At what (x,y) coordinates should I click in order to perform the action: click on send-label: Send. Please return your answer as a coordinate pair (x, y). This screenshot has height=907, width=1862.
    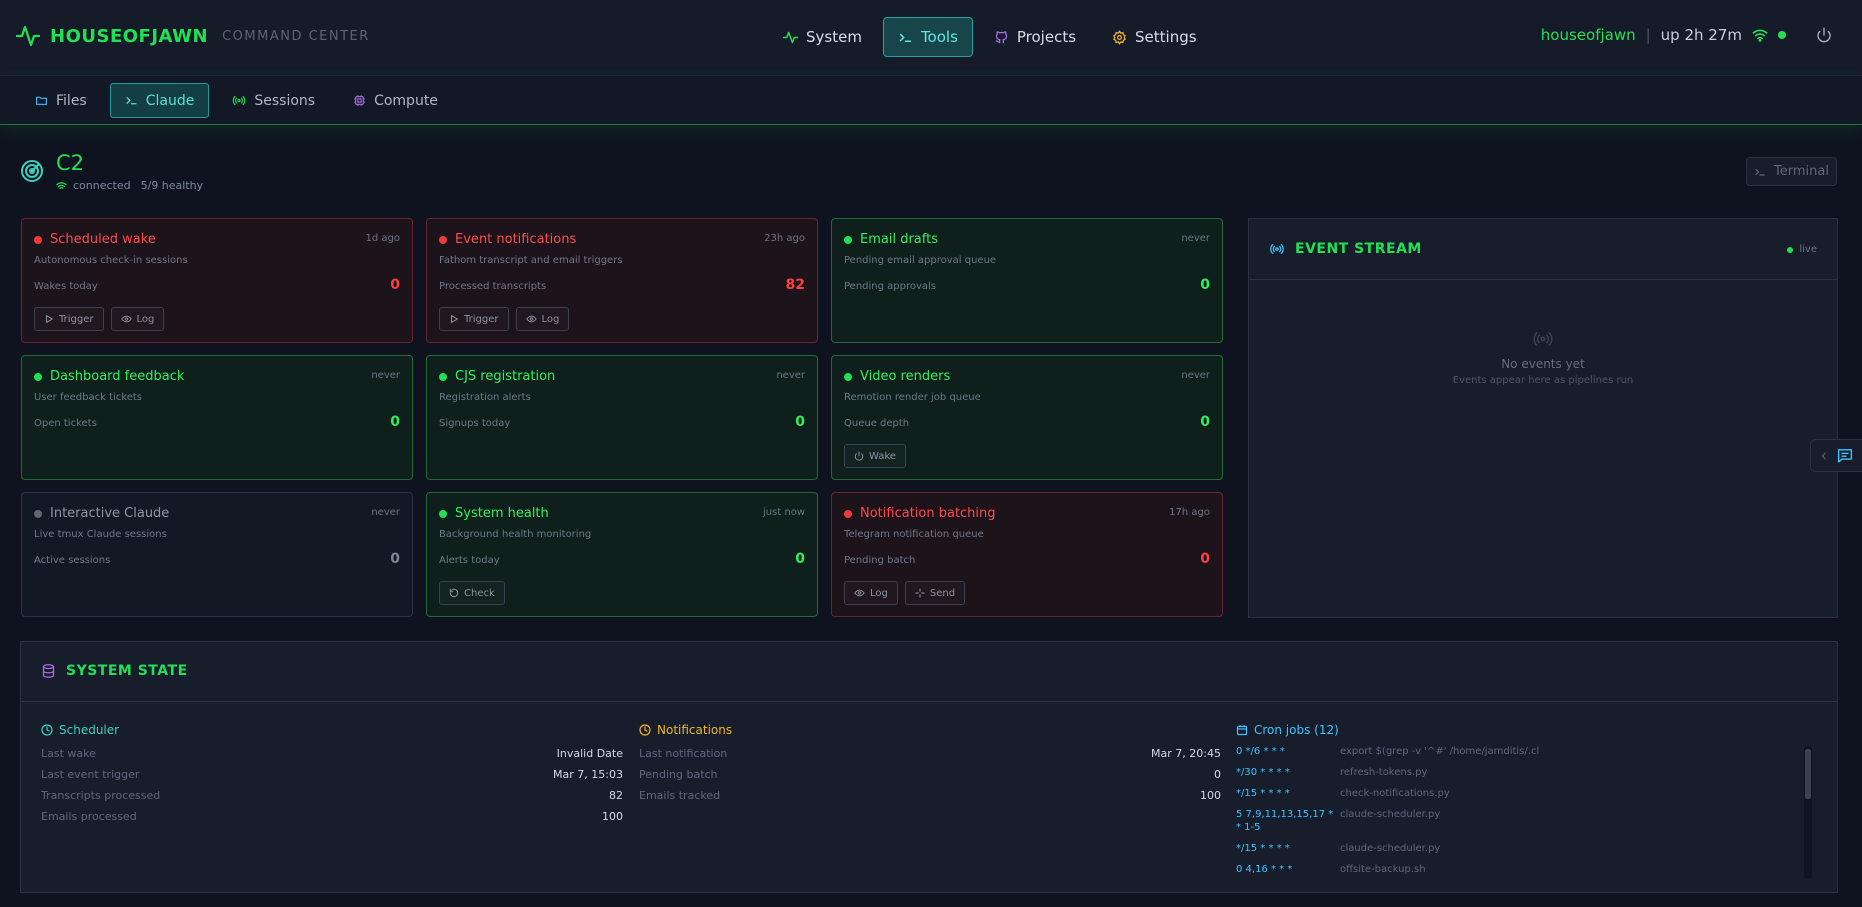
    Looking at the image, I should click on (942, 593).